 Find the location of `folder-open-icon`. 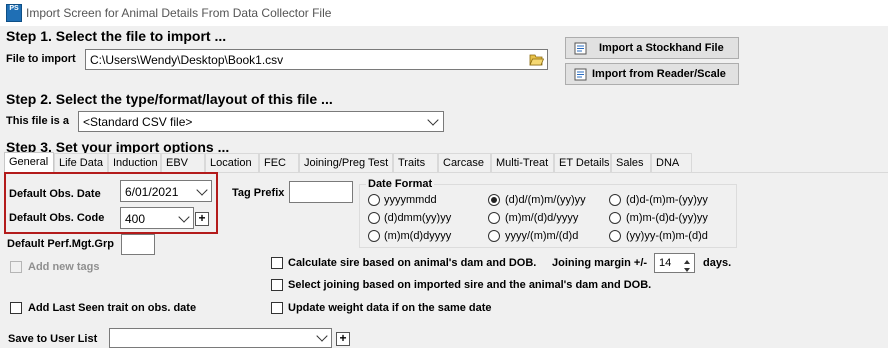

folder-open-icon is located at coordinates (537, 59).